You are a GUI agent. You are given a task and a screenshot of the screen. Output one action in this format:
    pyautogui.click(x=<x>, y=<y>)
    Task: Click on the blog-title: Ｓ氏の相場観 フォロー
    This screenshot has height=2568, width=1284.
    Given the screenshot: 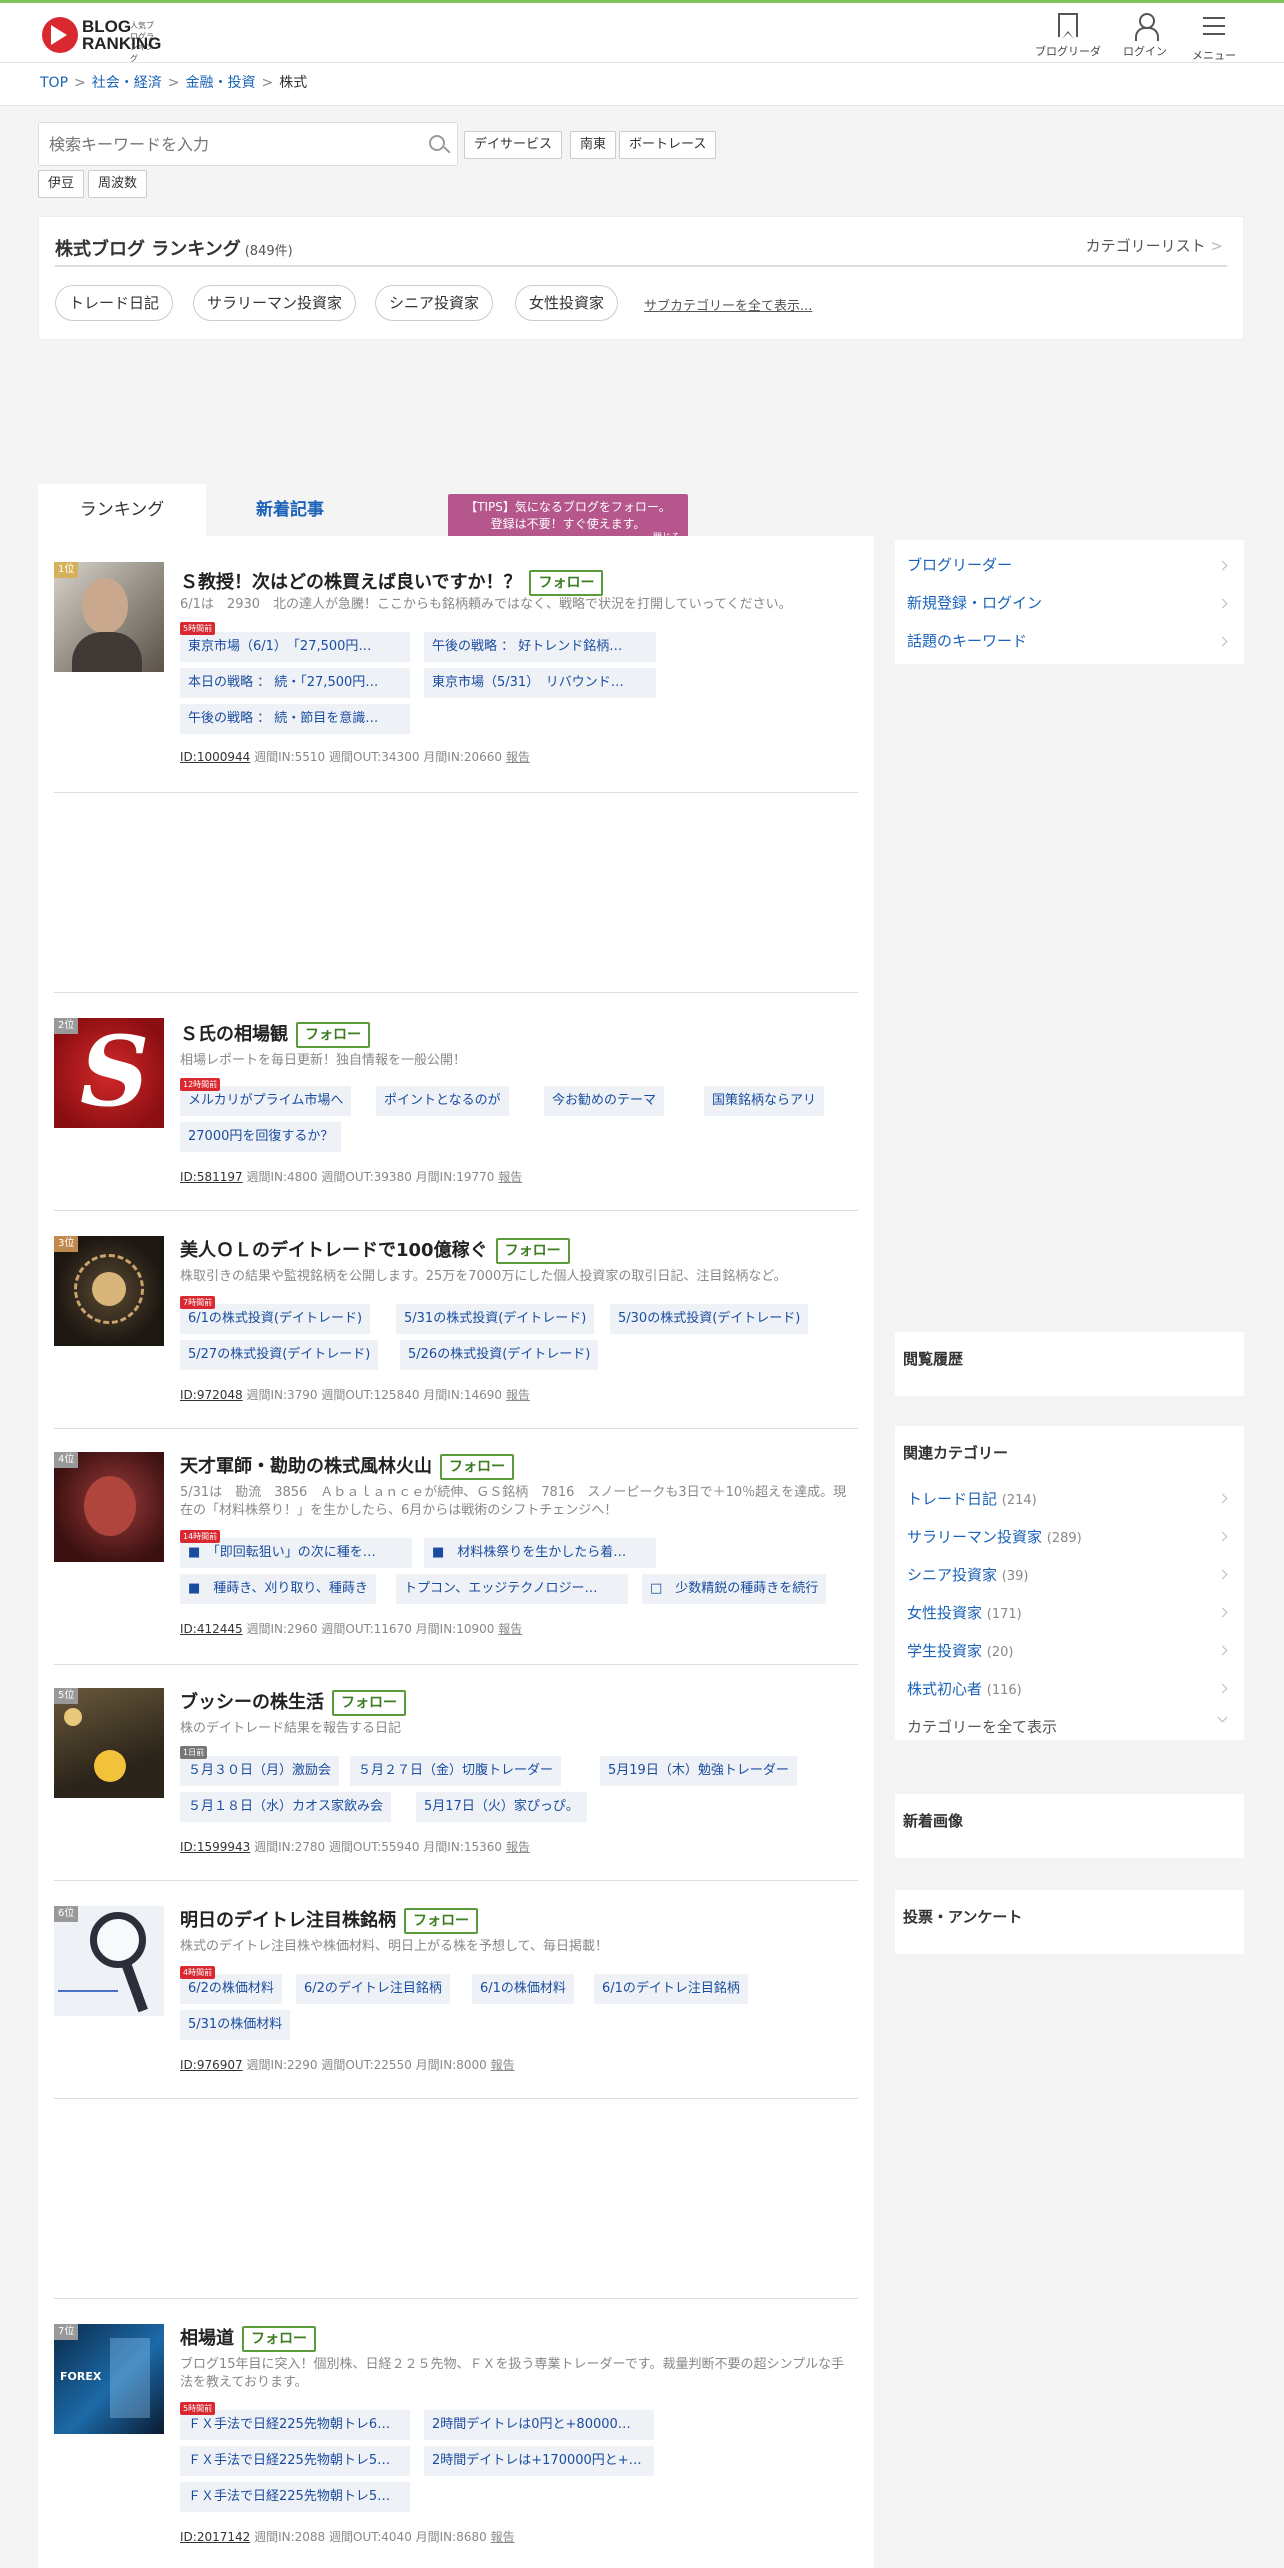 What is the action you would take?
    pyautogui.click(x=275, y=1034)
    